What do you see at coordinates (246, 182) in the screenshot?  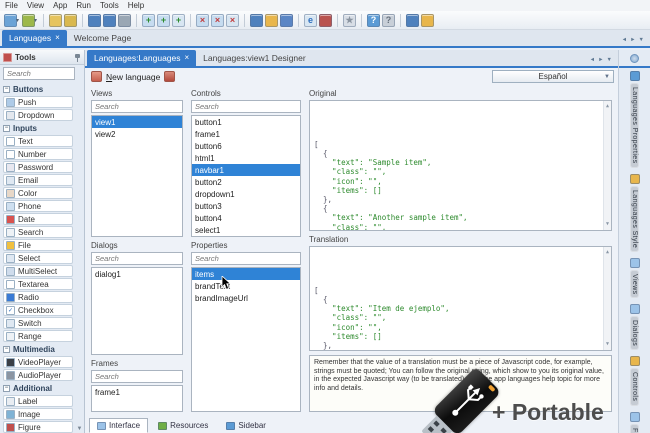 I see `list-item: button2` at bounding box center [246, 182].